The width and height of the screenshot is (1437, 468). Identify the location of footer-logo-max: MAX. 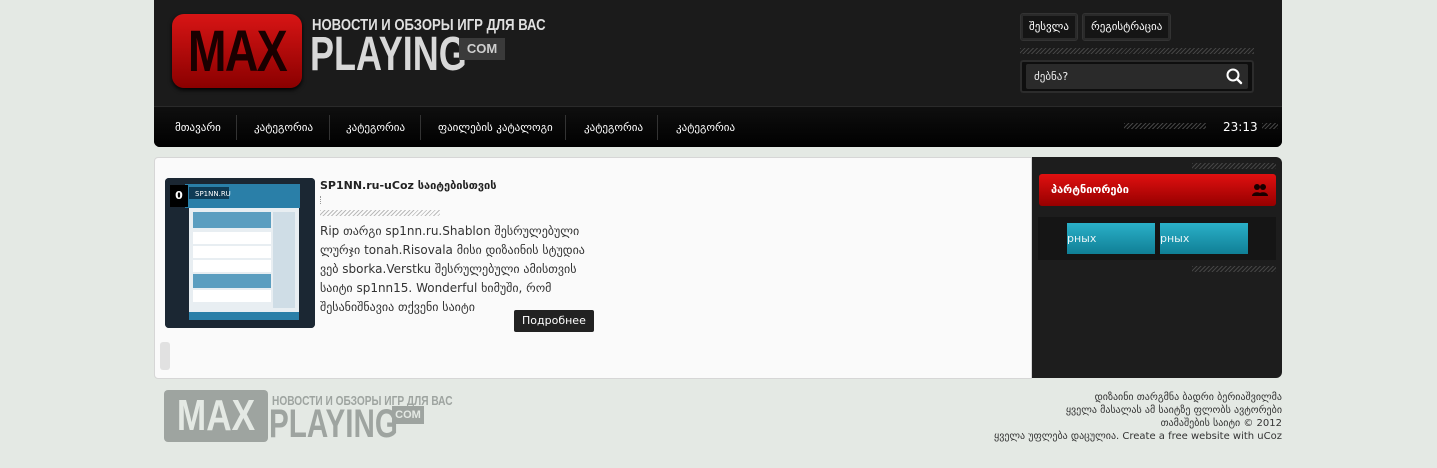
(216, 415).